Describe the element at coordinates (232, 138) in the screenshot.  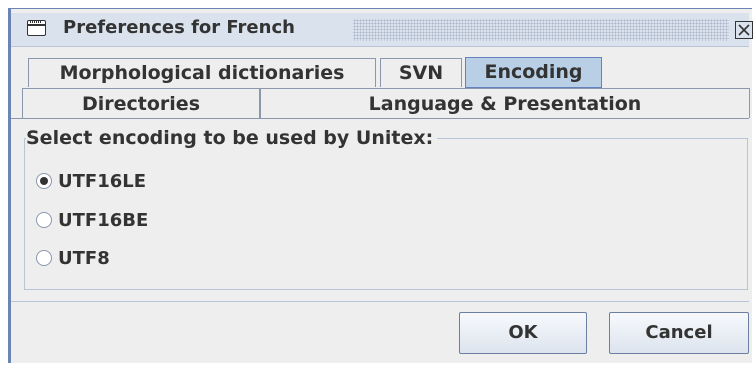
I see `encoding-group-label: Select encoding to be used by Unitex:` at that location.